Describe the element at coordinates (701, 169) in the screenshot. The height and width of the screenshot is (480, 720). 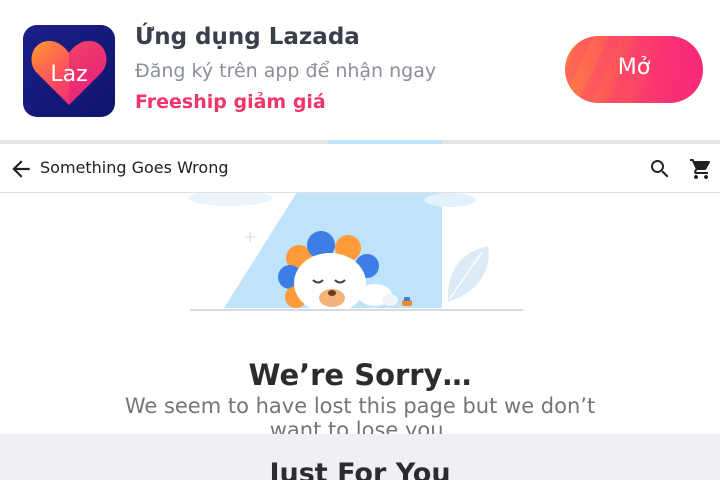
I see `cart-icon` at that location.